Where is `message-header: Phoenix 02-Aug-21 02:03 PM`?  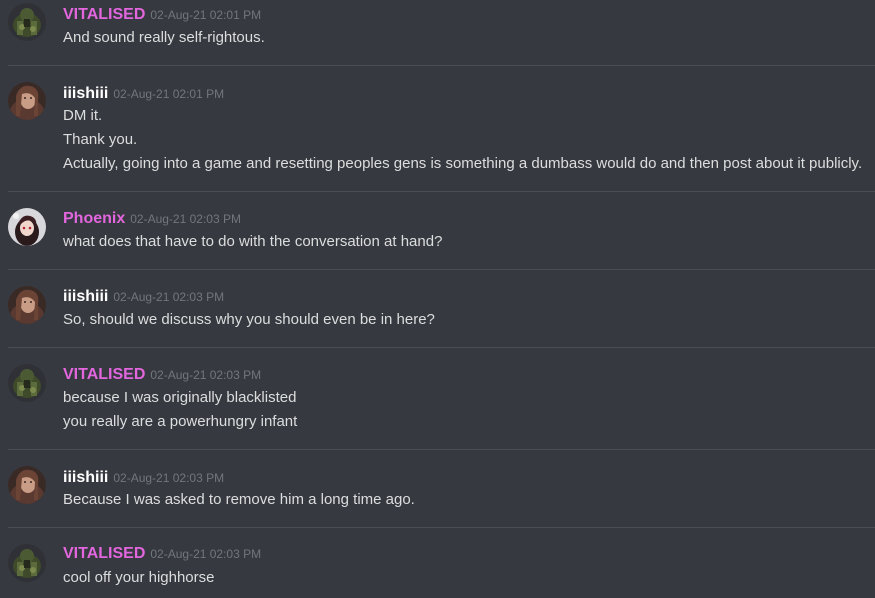
message-header: Phoenix 02-Aug-21 02:03 PM is located at coordinates (152, 219).